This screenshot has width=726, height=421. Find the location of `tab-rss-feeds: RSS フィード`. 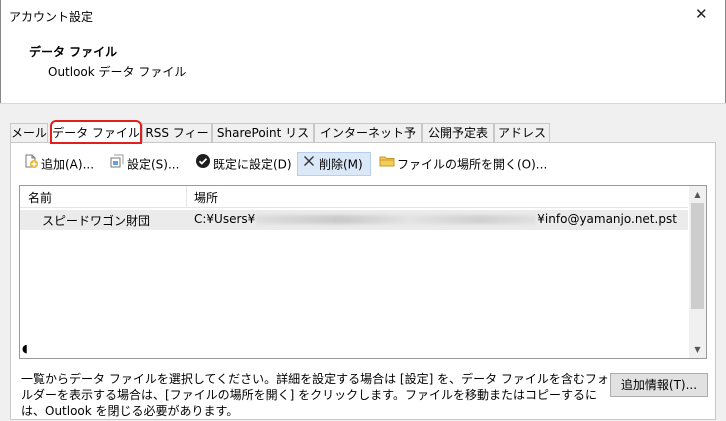

tab-rss-feeds: RSS フィード is located at coordinates (177, 140).